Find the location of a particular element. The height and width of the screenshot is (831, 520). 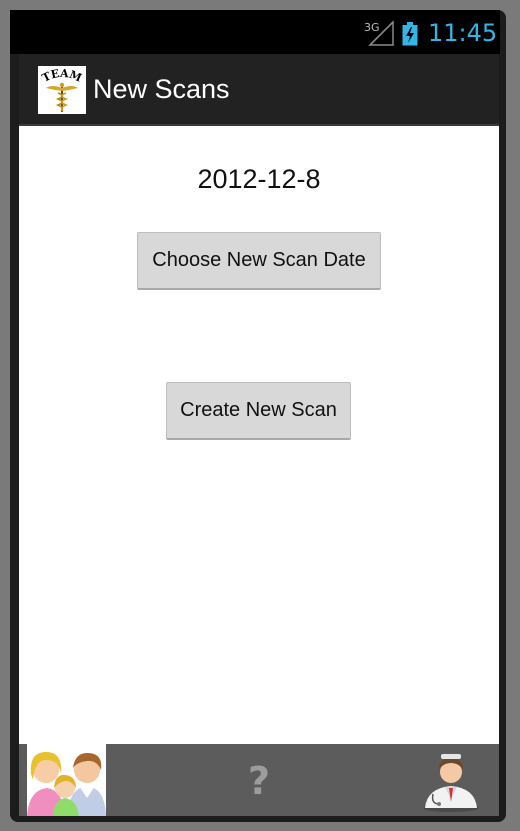

doctor-icon is located at coordinates (451, 781).